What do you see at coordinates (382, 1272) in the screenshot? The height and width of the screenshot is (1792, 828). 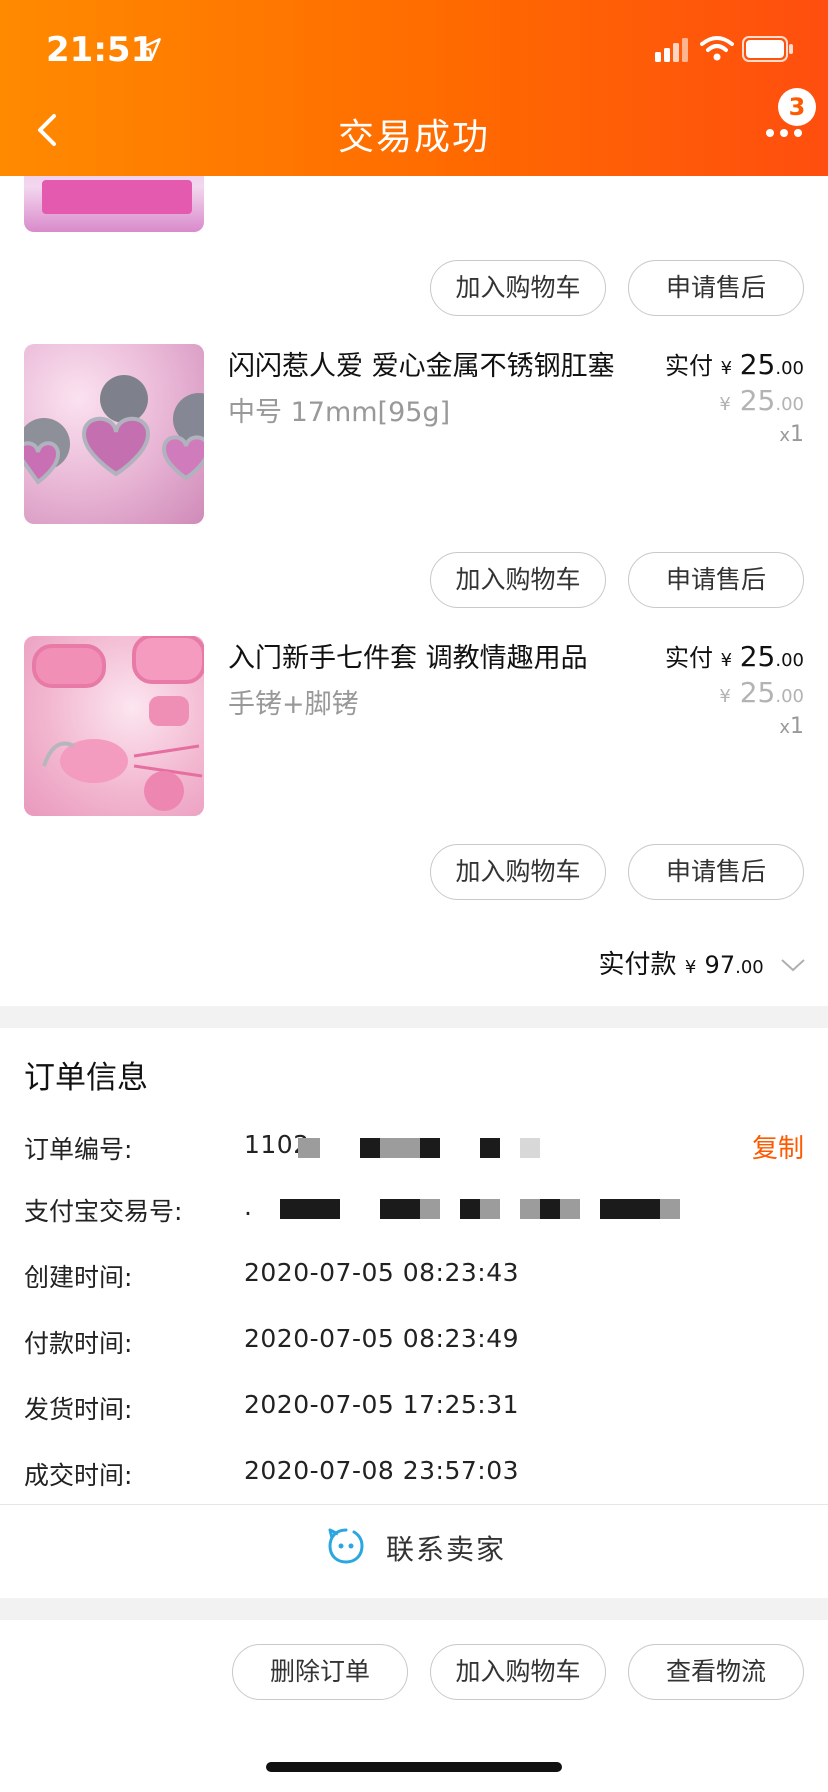 I see `created-time-value: 2020-07-05 08:23:43` at bounding box center [382, 1272].